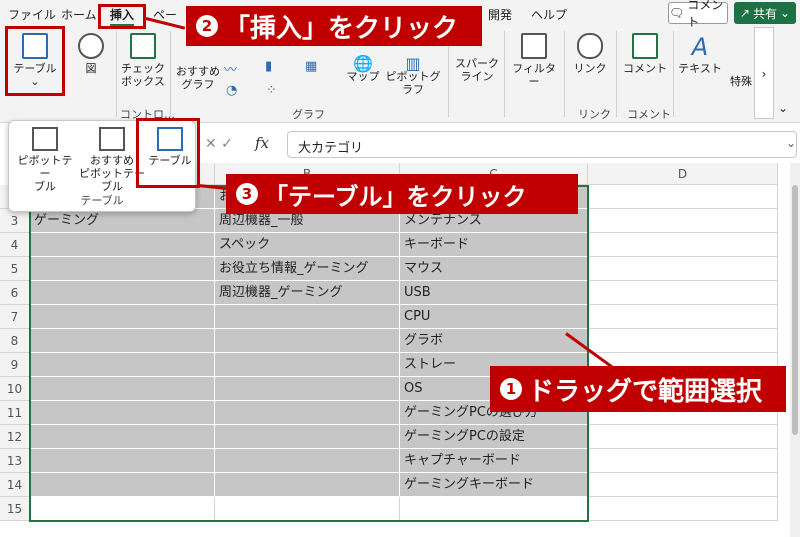  Describe the element at coordinates (35, 60) in the screenshot. I see `table-menu-button: テーブル ⌄` at that location.